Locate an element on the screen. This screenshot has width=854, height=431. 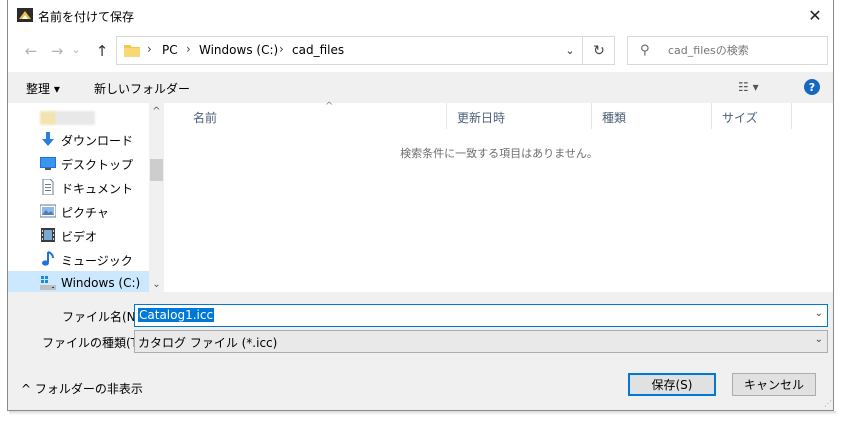
filename-field: Catalog1.icc ⌄ is located at coordinates (481, 315).